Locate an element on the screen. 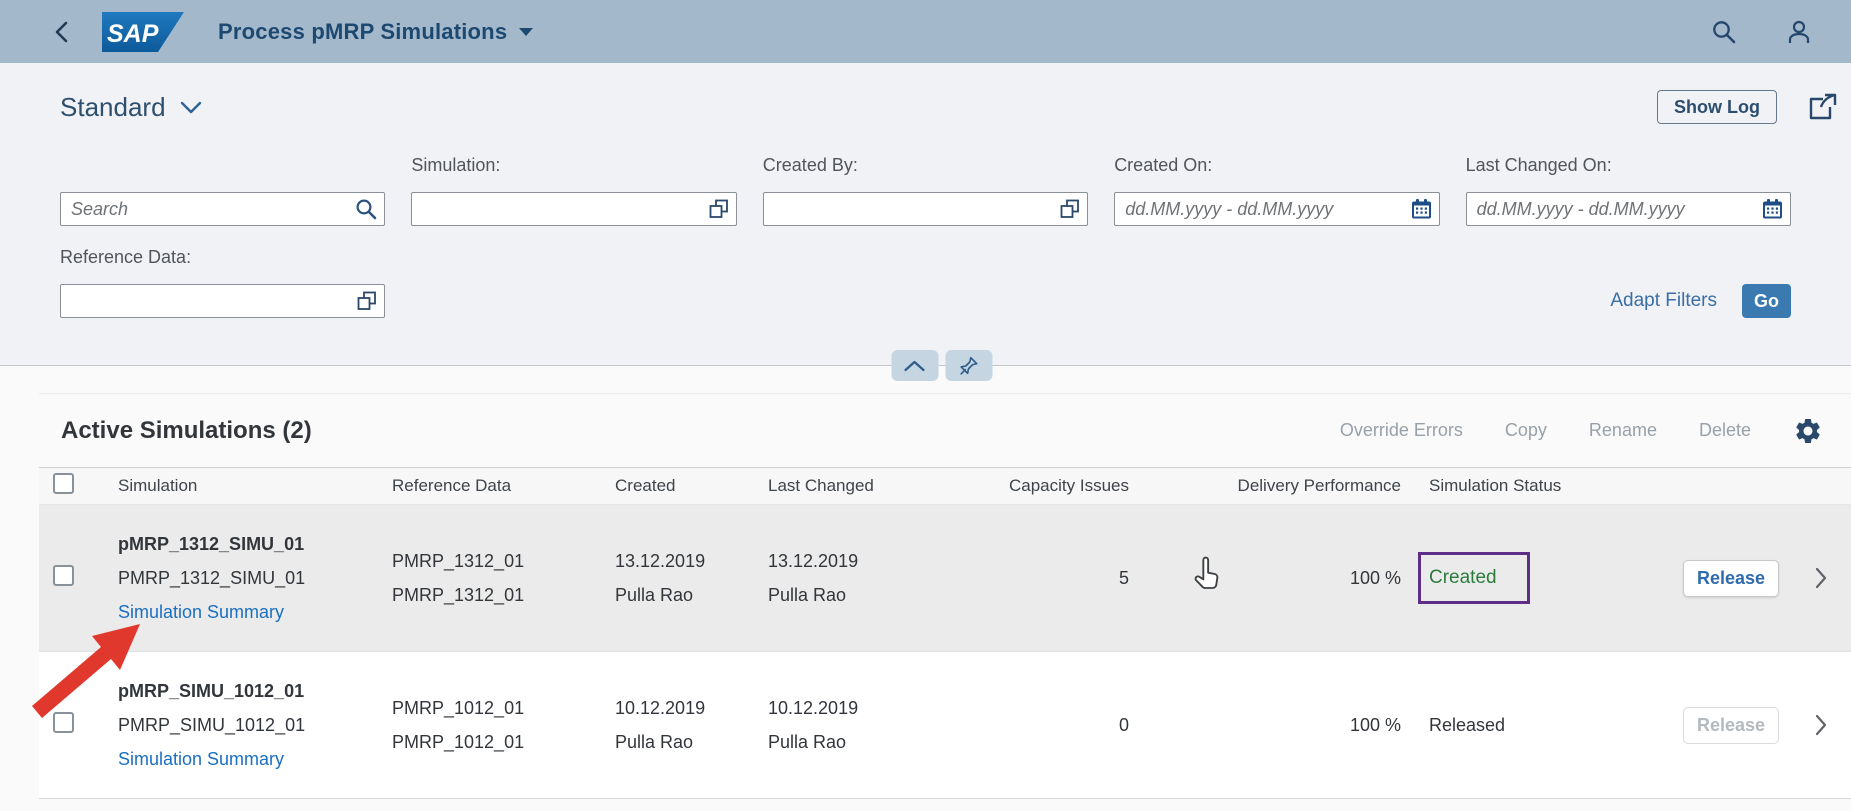 Image resolution: width=1851 pixels, height=811 pixels. created-on-calendar-button is located at coordinates (1421, 209).